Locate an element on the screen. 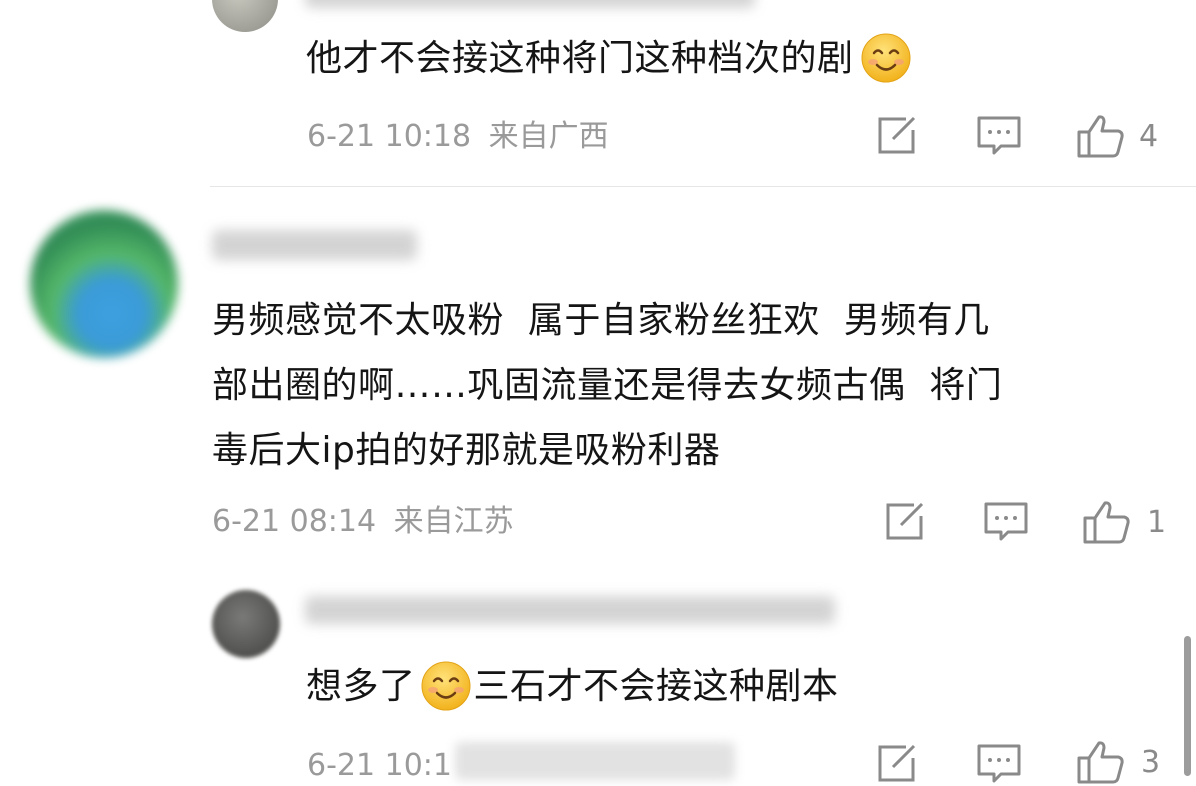  divider is located at coordinates (703, 186).